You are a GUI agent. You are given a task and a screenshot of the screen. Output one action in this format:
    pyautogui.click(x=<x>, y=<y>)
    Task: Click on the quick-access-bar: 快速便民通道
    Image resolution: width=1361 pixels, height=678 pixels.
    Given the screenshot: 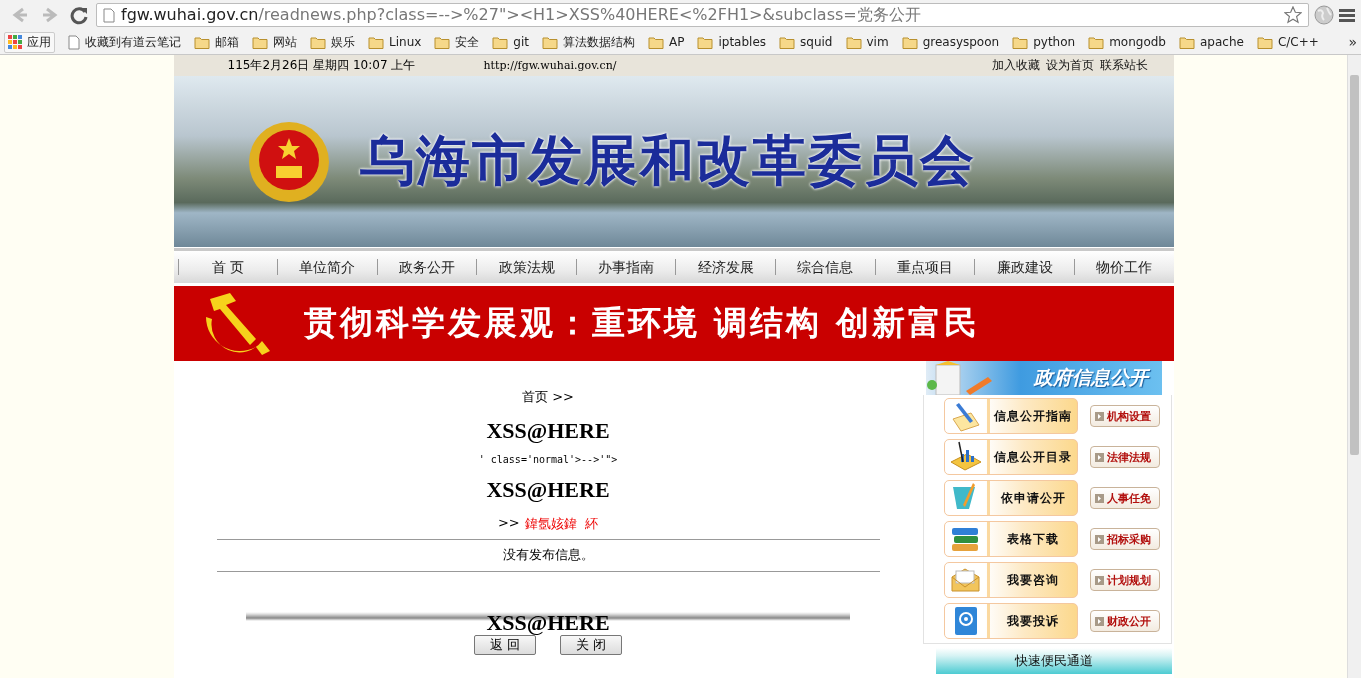 What is the action you would take?
    pyautogui.click(x=1053, y=661)
    